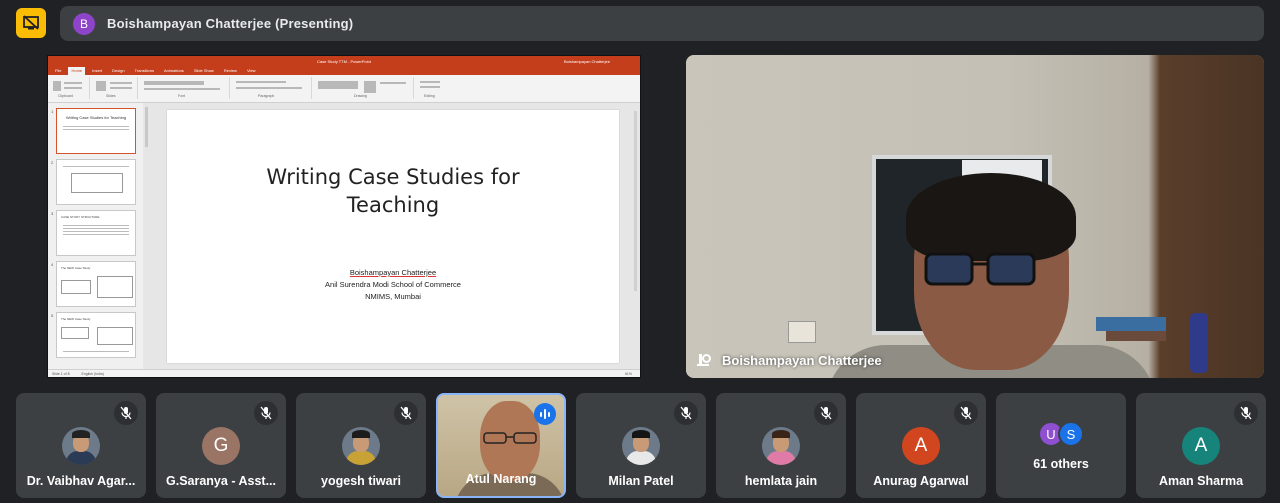  Describe the element at coordinates (146, 127) in the screenshot. I see `thumbnail-scrollbar` at that location.